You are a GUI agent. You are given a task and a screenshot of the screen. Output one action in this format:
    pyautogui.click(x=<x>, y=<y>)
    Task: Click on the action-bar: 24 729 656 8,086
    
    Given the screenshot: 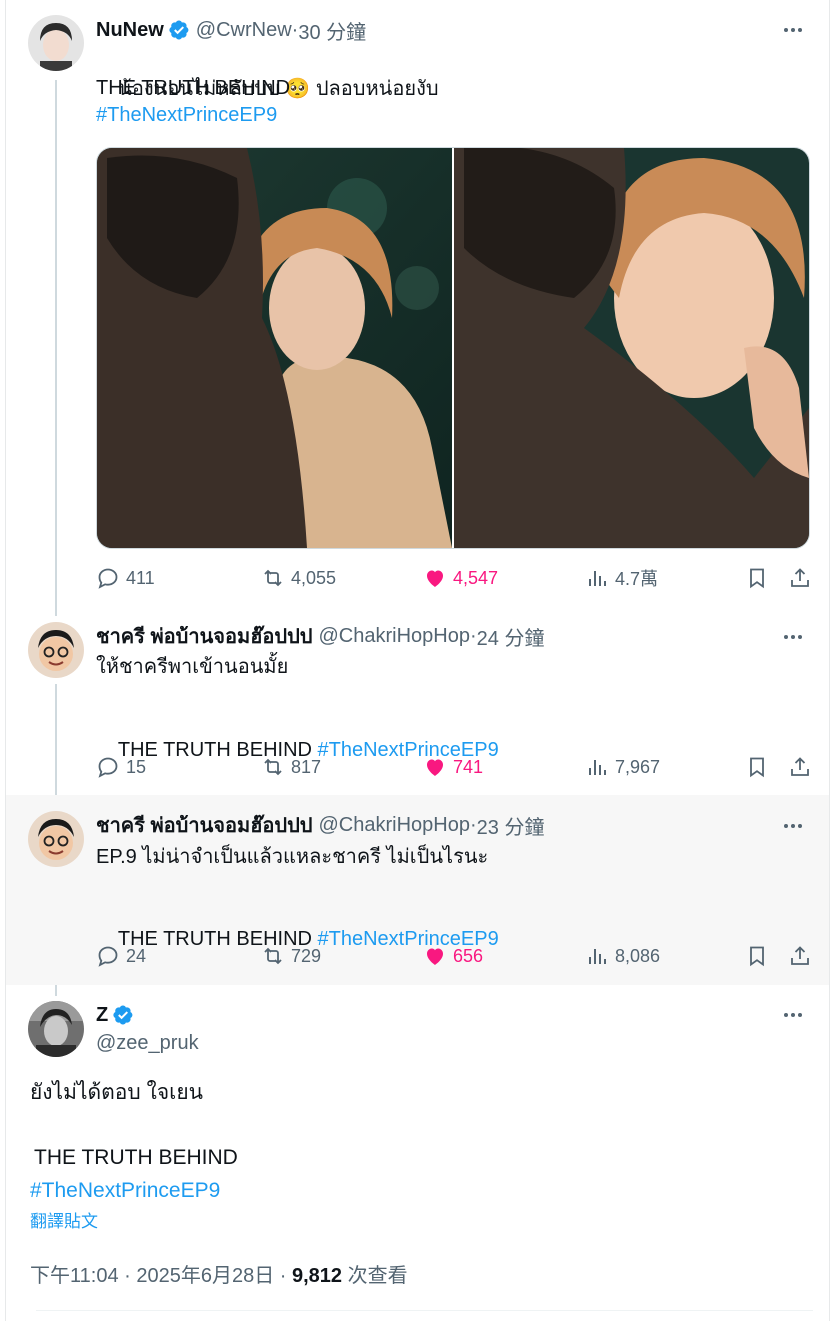 What is the action you would take?
    pyautogui.click(x=456, y=956)
    